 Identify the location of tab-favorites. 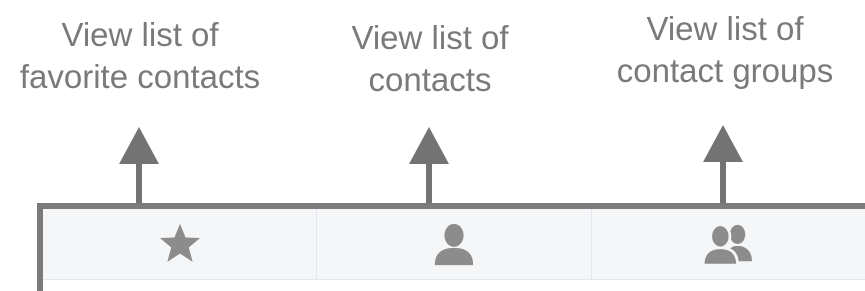
(179, 244).